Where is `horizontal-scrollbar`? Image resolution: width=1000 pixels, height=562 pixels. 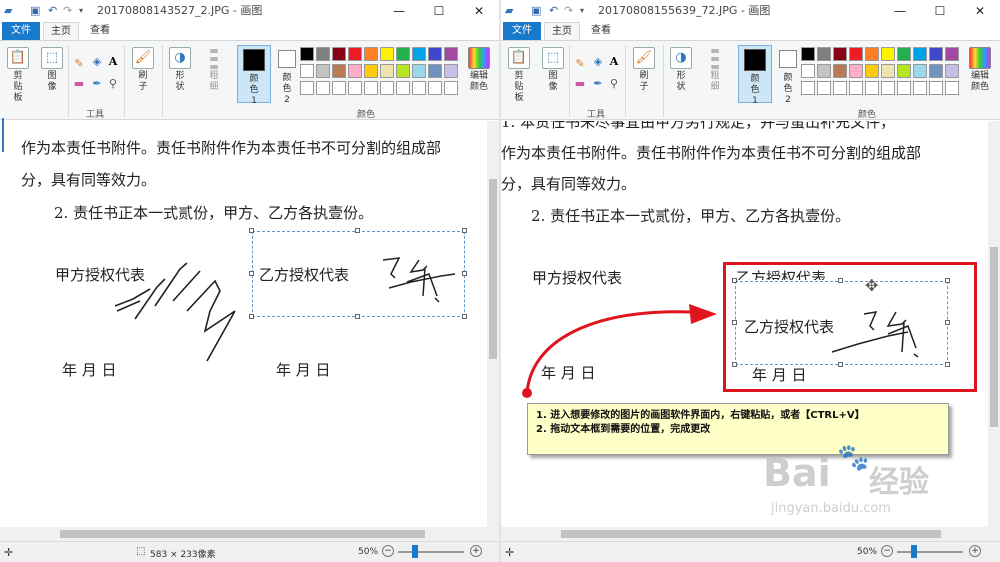 horizontal-scrollbar is located at coordinates (249, 534).